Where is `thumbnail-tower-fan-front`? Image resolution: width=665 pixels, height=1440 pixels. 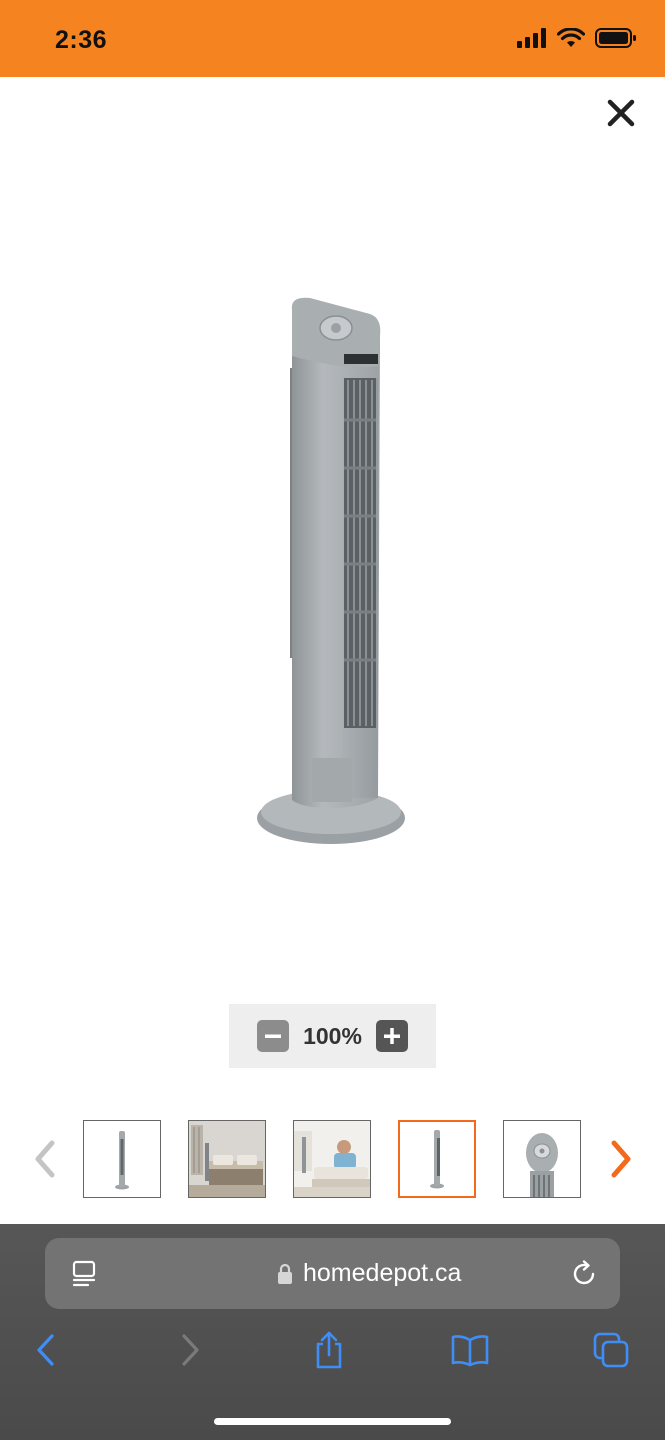
thumbnail-tower-fan-front is located at coordinates (122, 1159).